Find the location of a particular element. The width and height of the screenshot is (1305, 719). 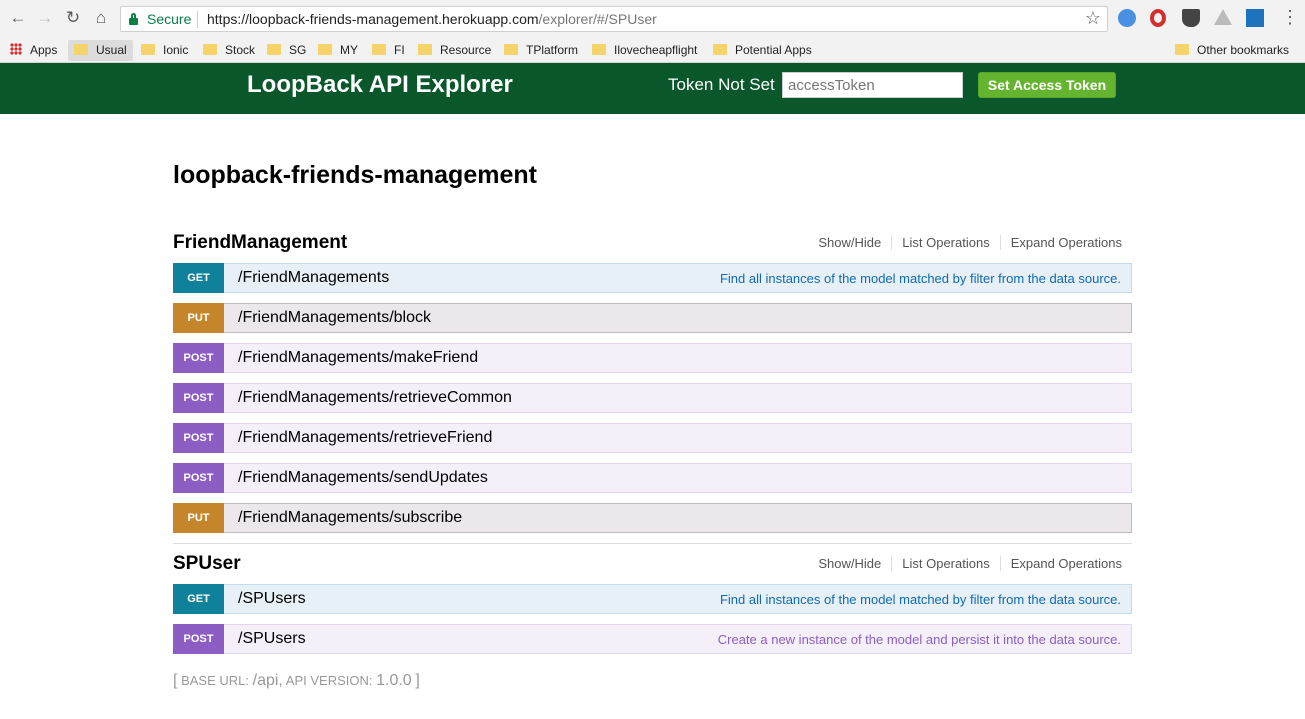

operation-path: /FriendManagements/makeFriend is located at coordinates (358, 358).